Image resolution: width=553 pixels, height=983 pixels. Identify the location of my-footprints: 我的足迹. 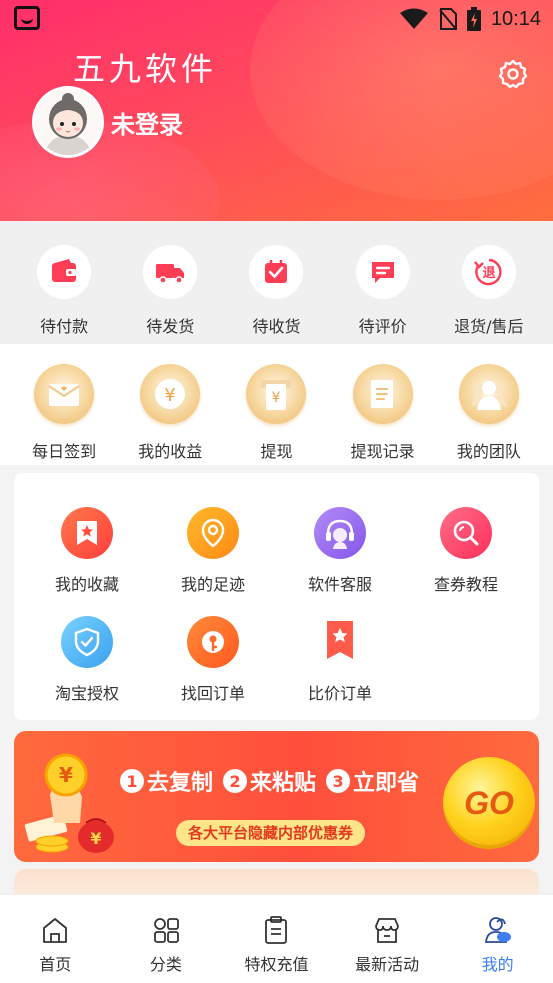
(213, 551).